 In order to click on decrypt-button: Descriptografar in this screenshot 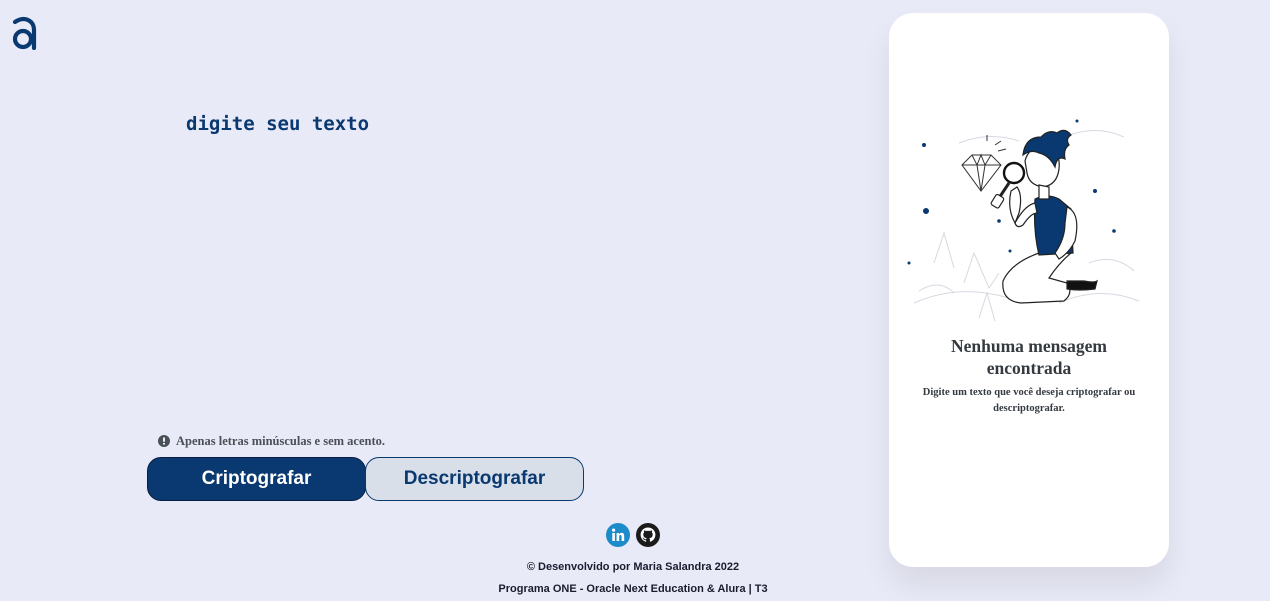, I will do `click(474, 479)`.